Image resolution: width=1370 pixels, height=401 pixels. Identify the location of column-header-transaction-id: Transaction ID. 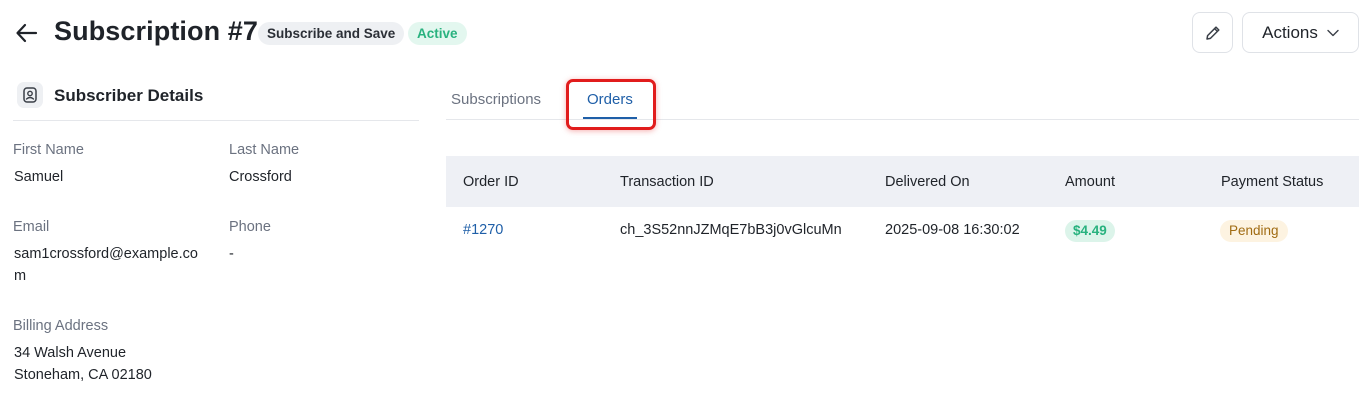
(667, 182).